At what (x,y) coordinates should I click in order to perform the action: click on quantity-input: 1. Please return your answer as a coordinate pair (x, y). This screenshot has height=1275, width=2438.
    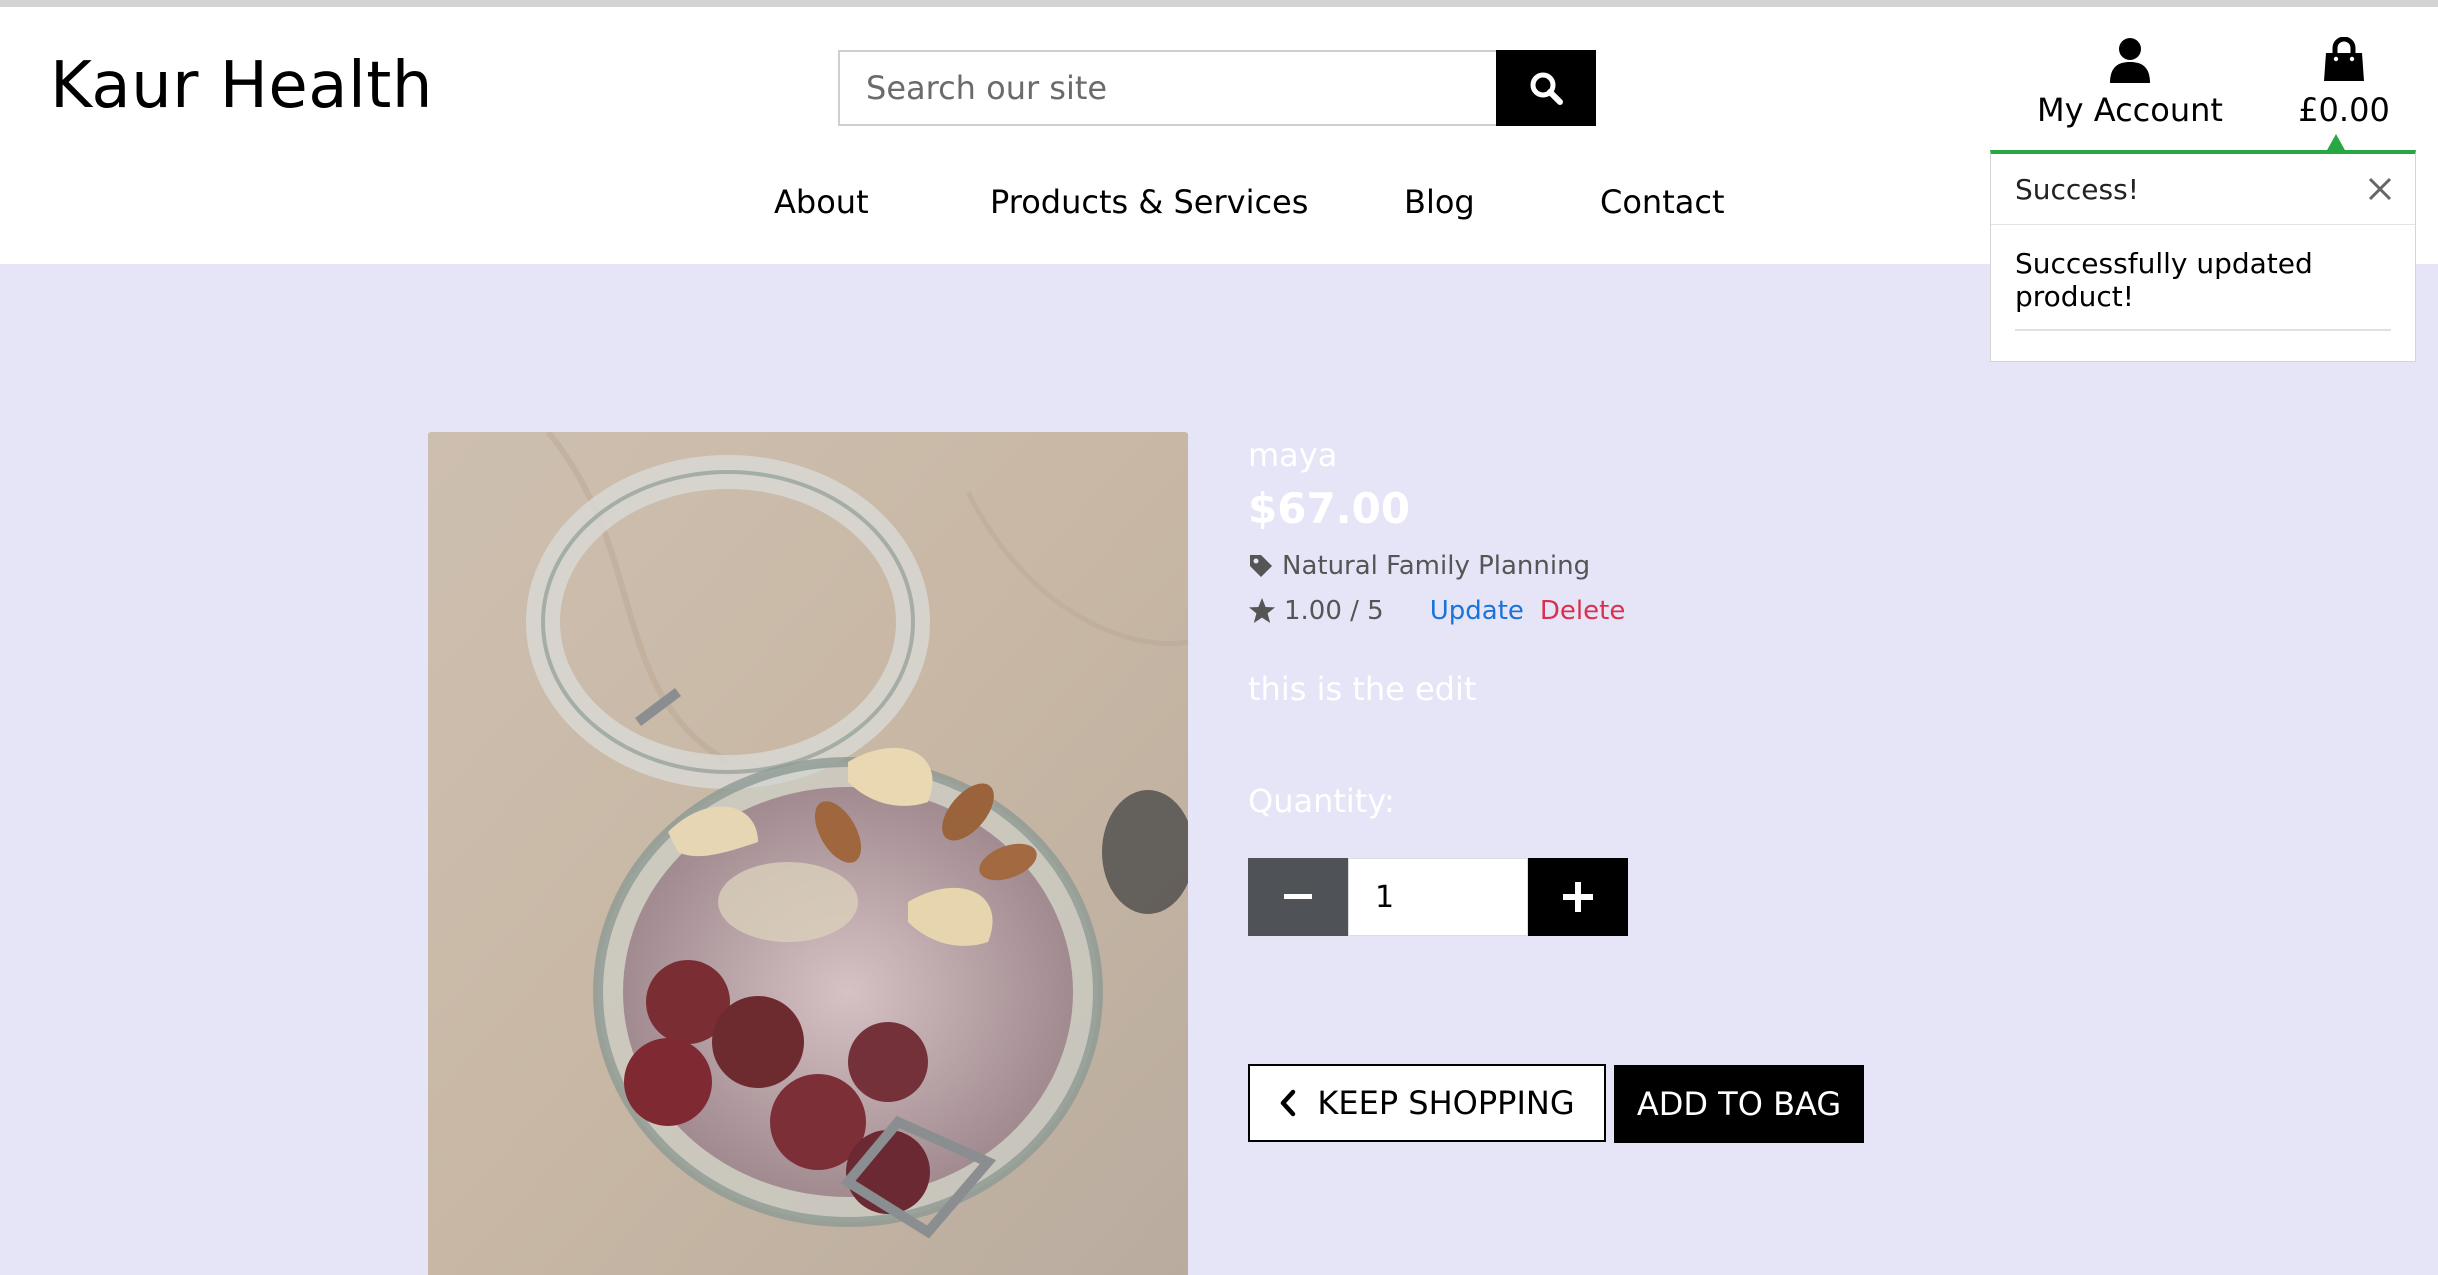
    Looking at the image, I should click on (1438, 897).